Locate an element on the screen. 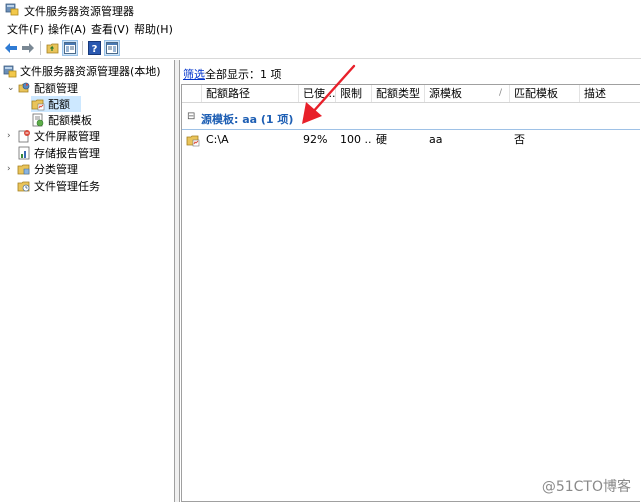  cell-used: 92% is located at coordinates (315, 139).